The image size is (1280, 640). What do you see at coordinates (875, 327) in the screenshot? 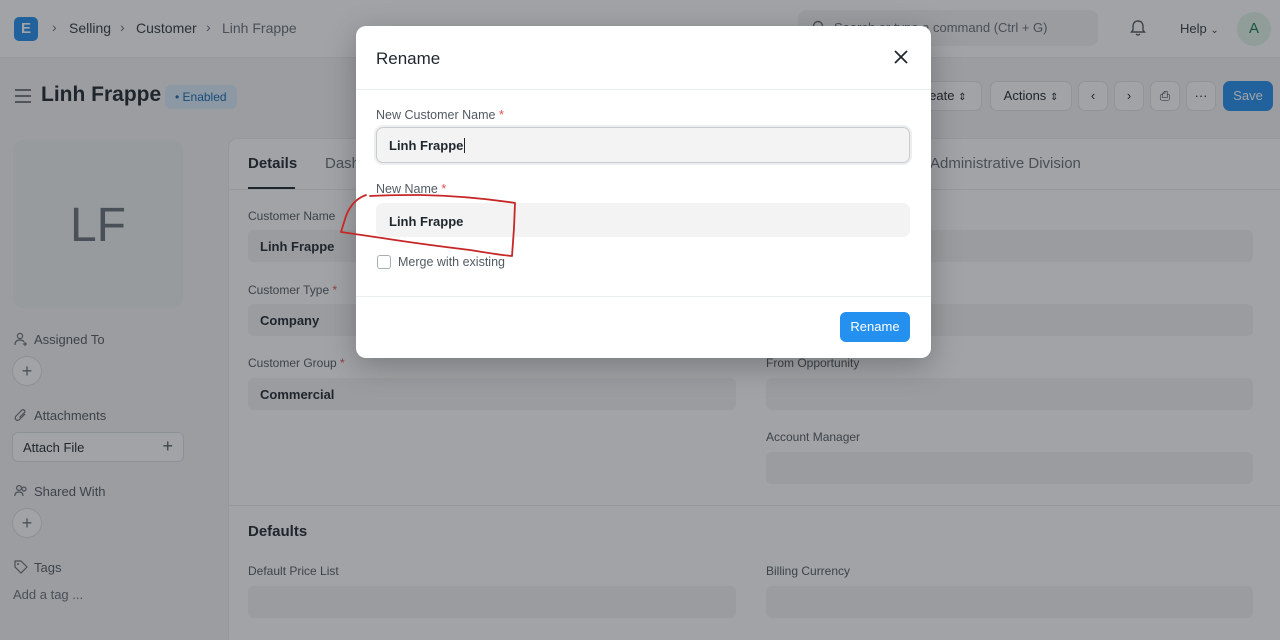
I see `rename-button: Rename` at bounding box center [875, 327].